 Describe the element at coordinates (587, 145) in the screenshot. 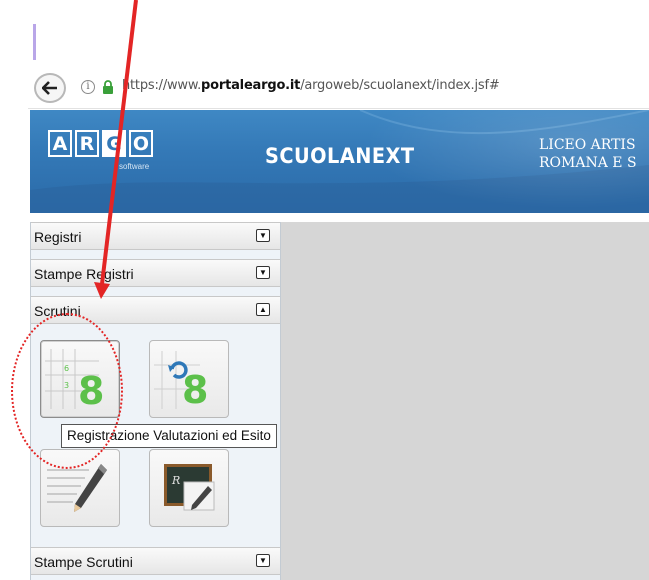

I see `school-name-line1: LICEO ARTIS` at that location.